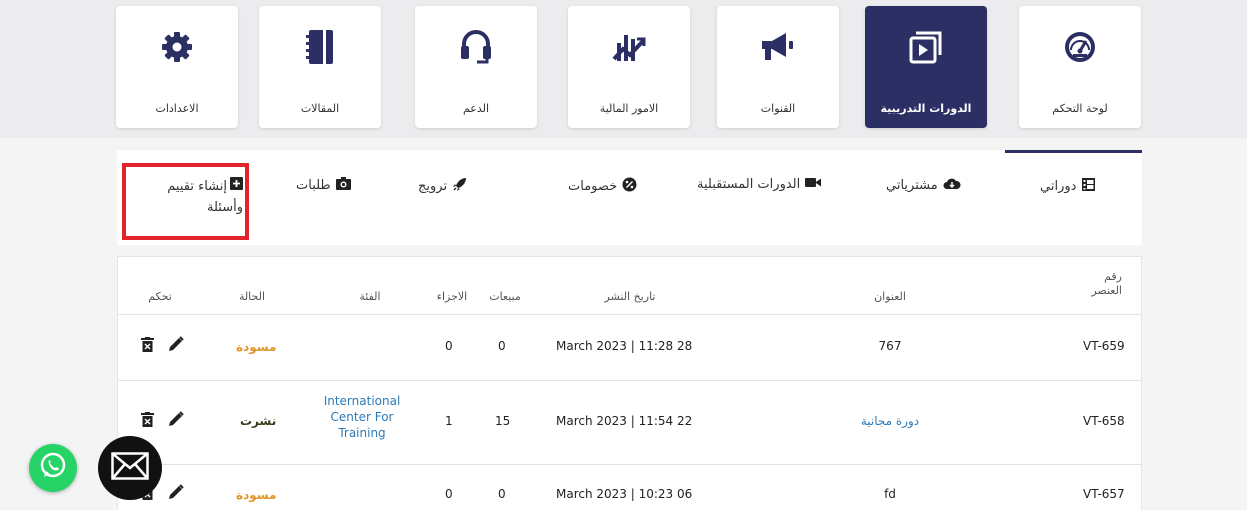 The width and height of the screenshot is (1247, 510). What do you see at coordinates (1104, 421) in the screenshot?
I see `cell-id: VT-658` at bounding box center [1104, 421].